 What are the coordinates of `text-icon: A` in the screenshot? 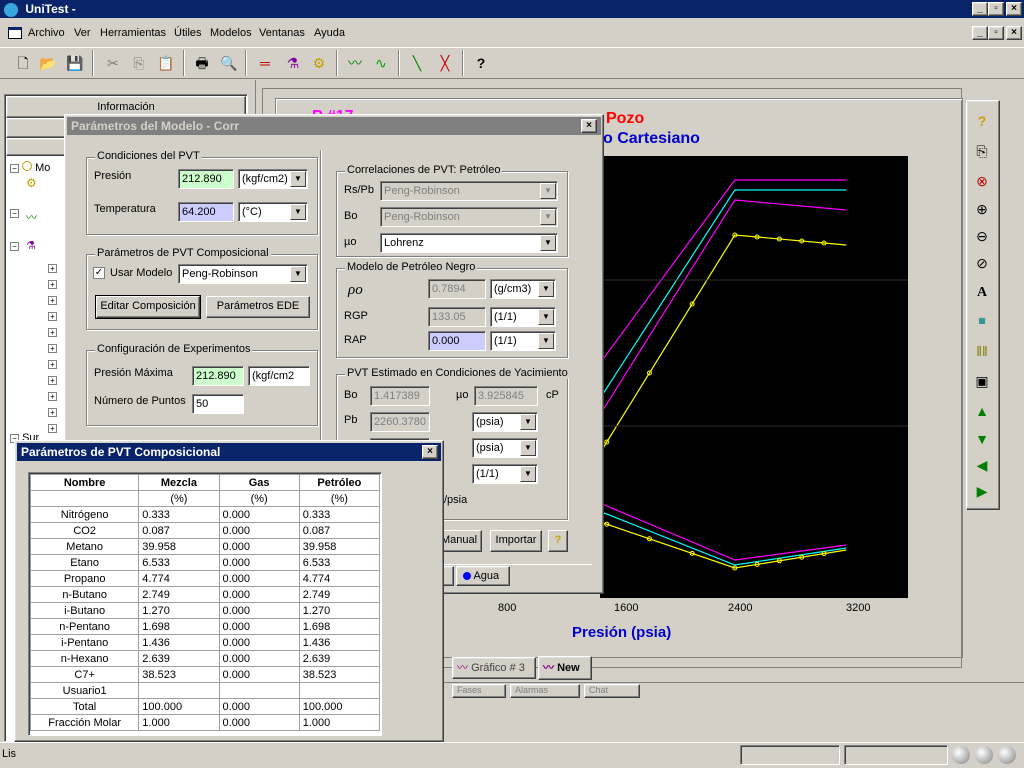 It's located at (982, 293).